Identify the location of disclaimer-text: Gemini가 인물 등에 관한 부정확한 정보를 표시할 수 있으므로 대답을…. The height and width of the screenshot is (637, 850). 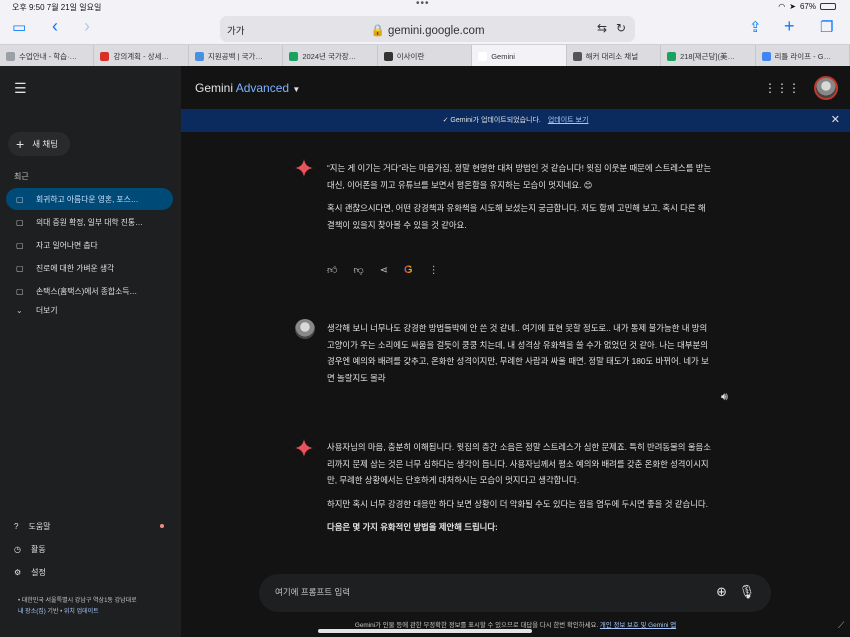
(476, 625).